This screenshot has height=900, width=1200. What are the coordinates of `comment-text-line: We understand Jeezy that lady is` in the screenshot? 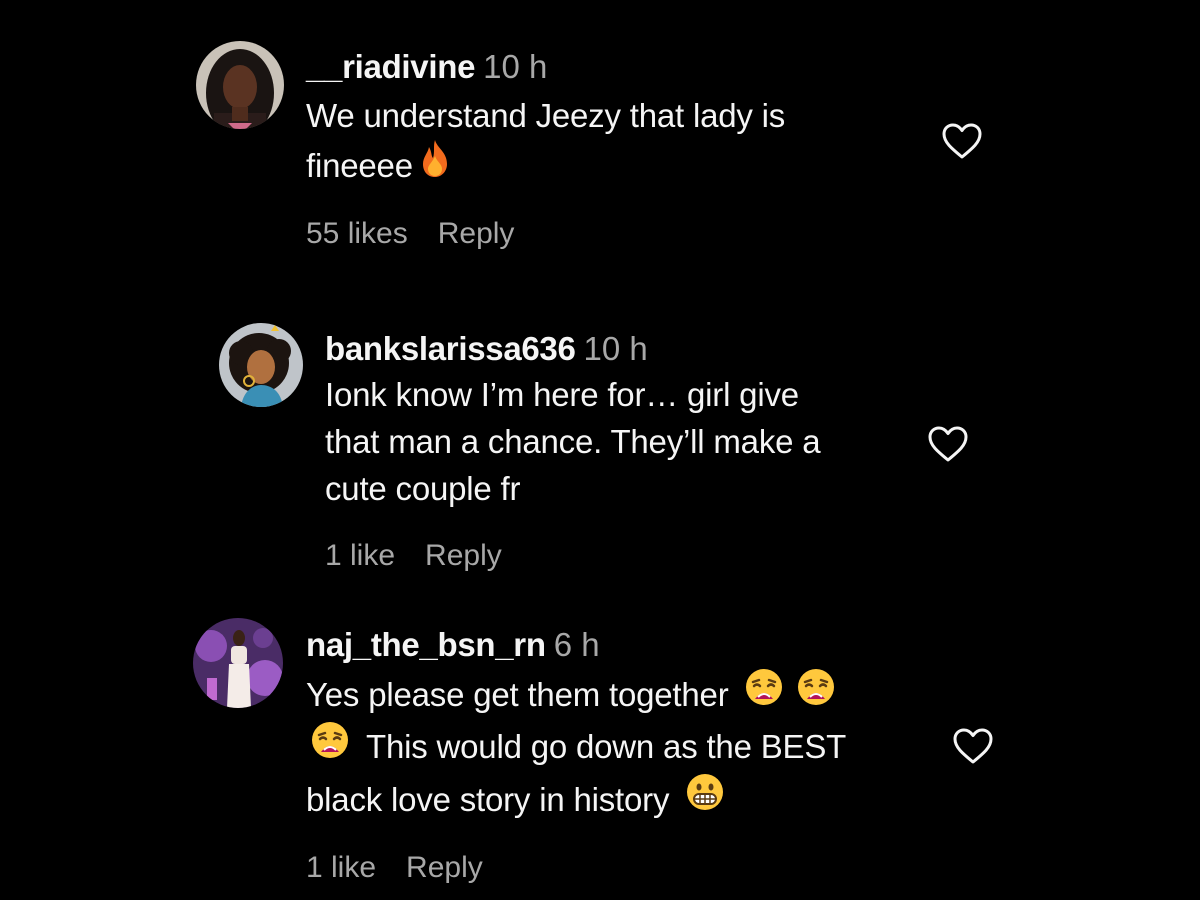 It's located at (546, 115).